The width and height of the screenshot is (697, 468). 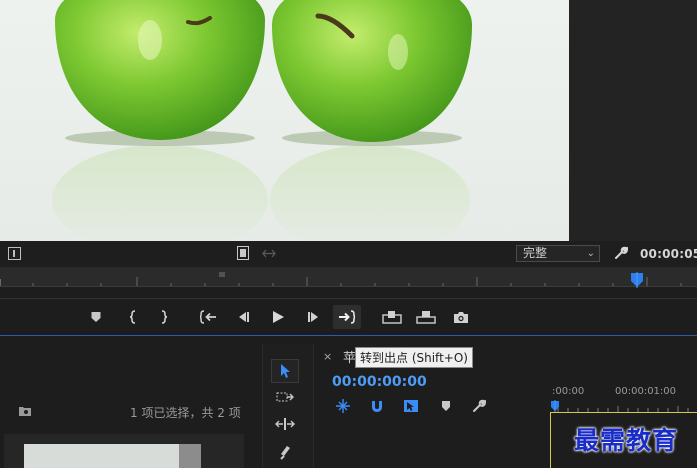 I want to click on mark-out-button, so click(x=164, y=317).